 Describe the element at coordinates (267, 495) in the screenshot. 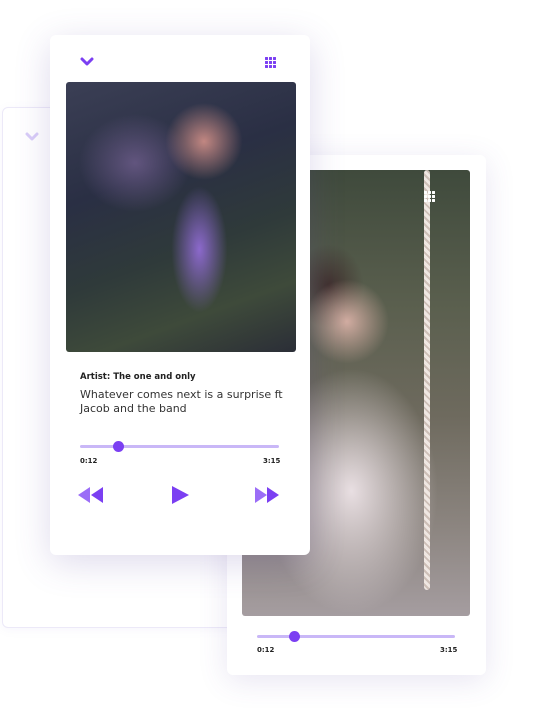

I see `fast-forward-icon` at that location.